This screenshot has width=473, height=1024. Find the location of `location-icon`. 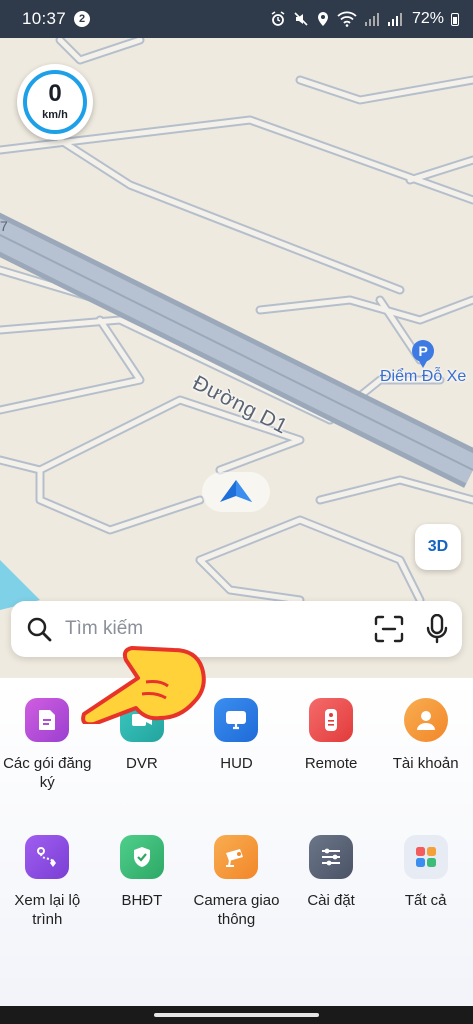

location-icon is located at coordinates (322, 19).